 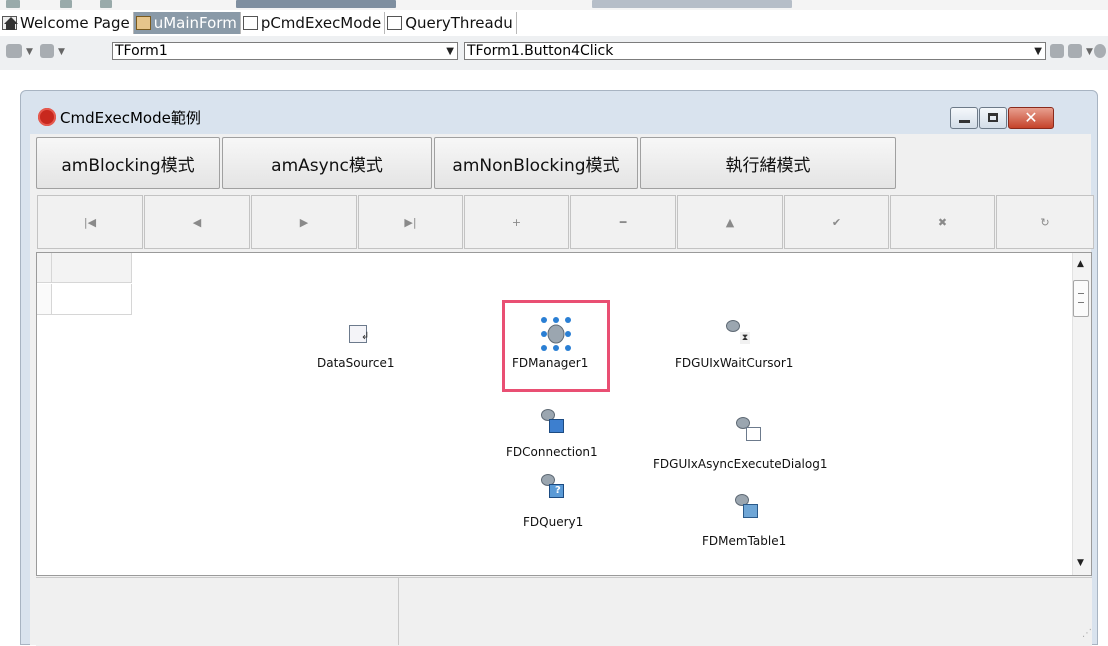 What do you see at coordinates (552, 452) in the screenshot?
I see `fdconnection-label: FDConnection1` at bounding box center [552, 452].